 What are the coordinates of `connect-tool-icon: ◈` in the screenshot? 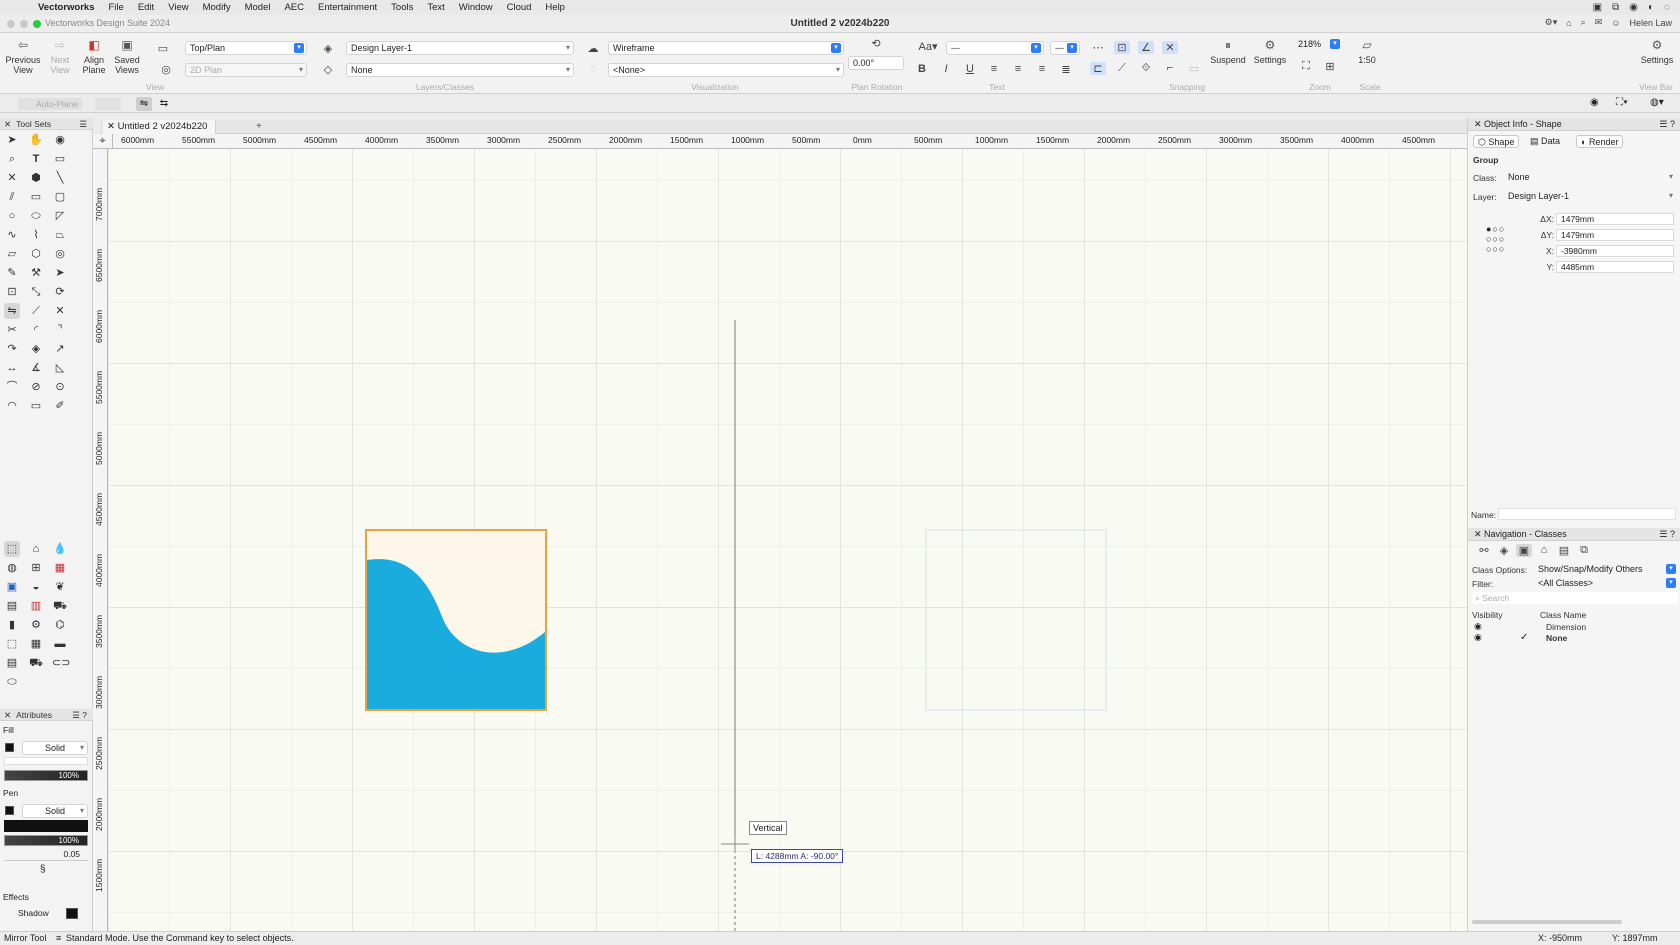 It's located at (36, 349).